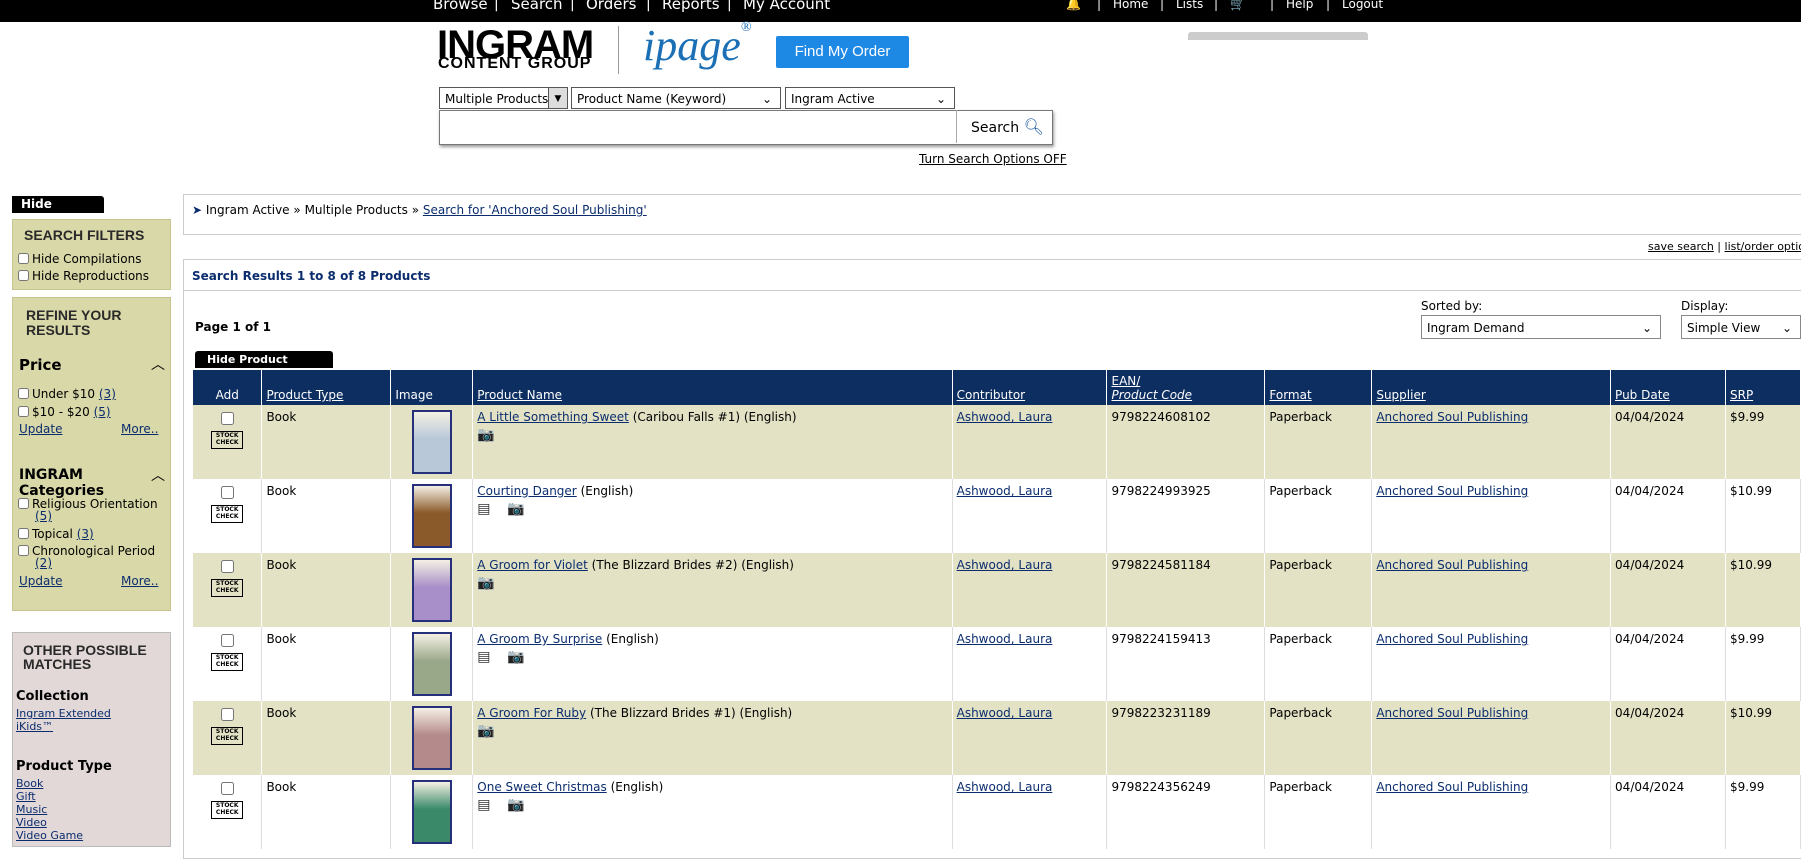 The height and width of the screenshot is (859, 1801). Describe the element at coordinates (40, 581) in the screenshot. I see `category-update-link: Update` at that location.